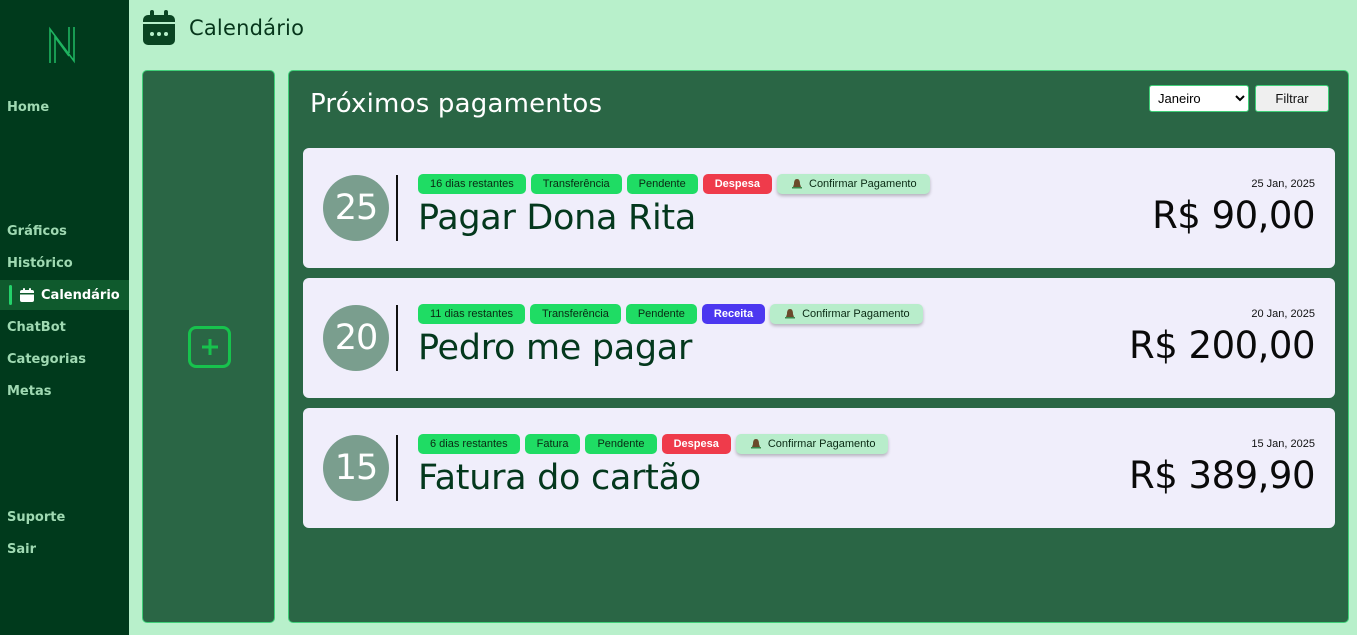 This screenshot has width=1357, height=635. I want to click on tag-days-remaining: 6 dias restantes, so click(469, 444).